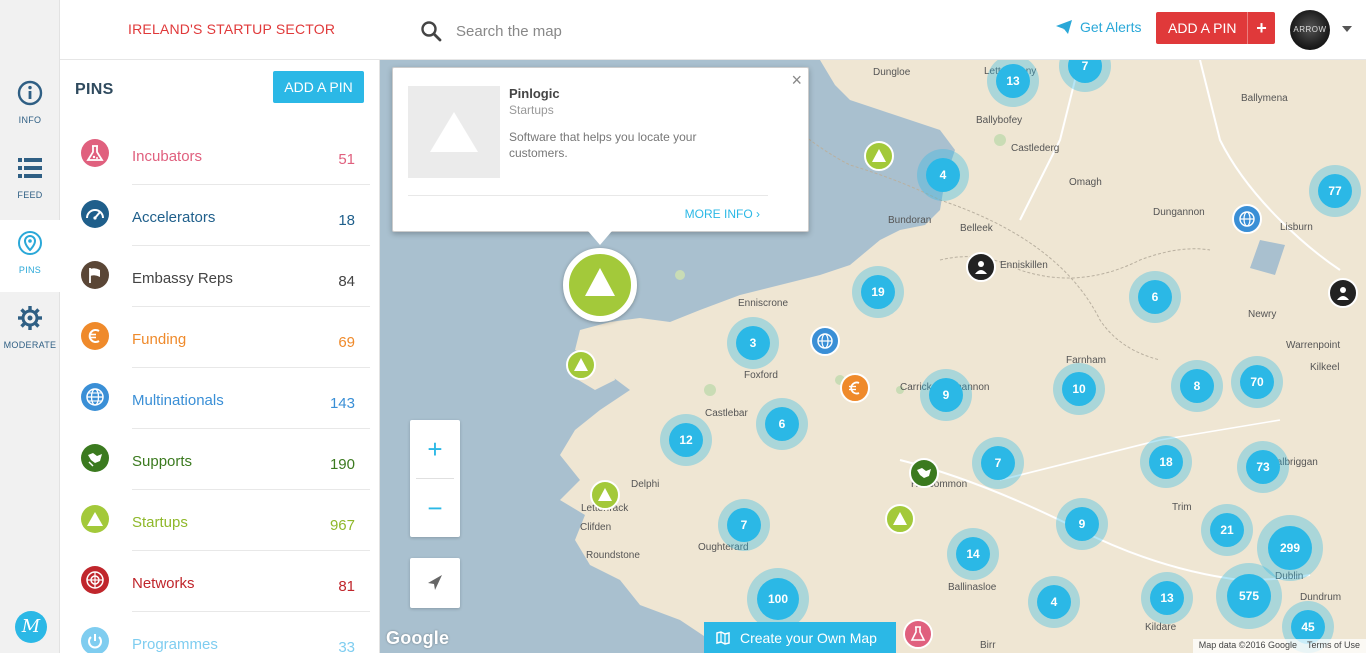 The width and height of the screenshot is (1366, 653). Describe the element at coordinates (924, 473) in the screenshot. I see `support-marker` at that location.